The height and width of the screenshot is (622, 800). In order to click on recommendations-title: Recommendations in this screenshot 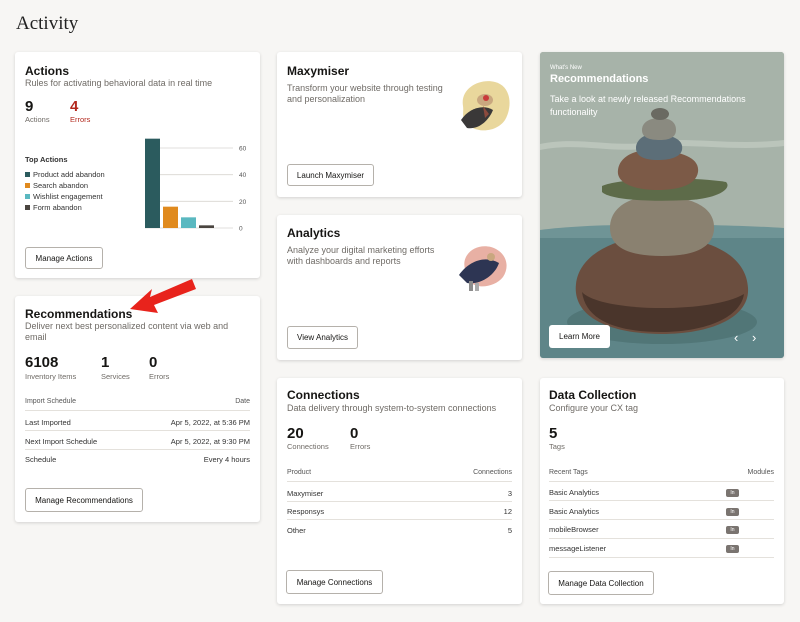, I will do `click(79, 314)`.